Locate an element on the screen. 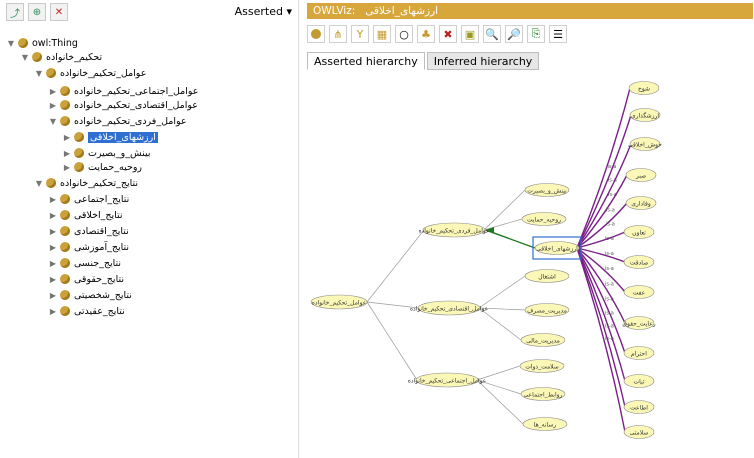 The height and width of the screenshot is (458, 754). tree-item: ▶ نتایج_اجتماعی is located at coordinates (88, 199).